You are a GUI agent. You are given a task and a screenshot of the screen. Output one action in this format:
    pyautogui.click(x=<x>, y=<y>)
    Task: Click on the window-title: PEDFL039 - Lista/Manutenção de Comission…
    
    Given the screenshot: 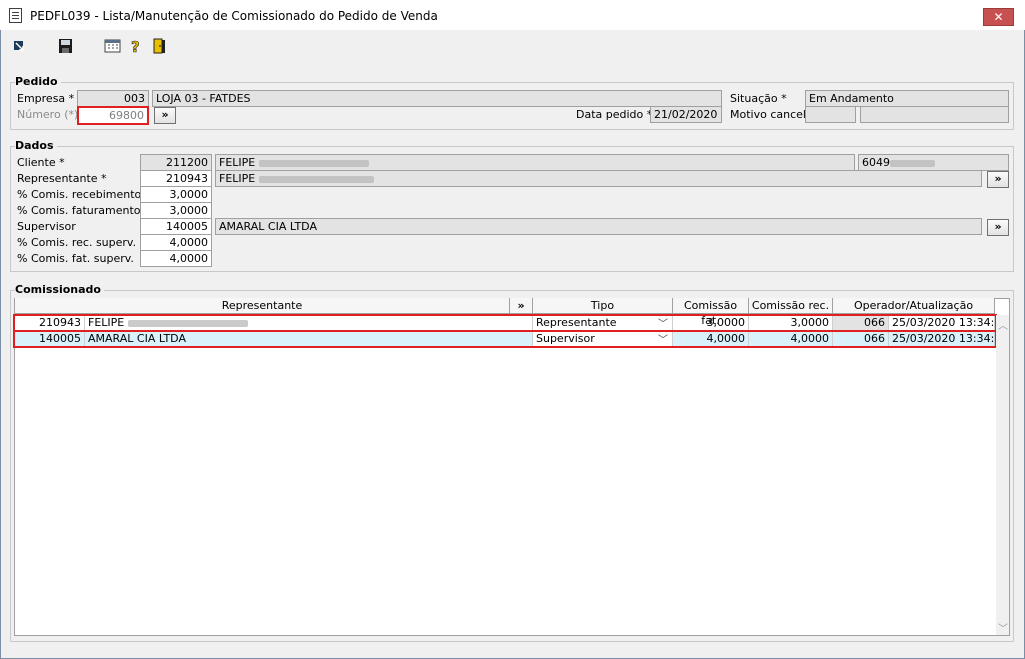 What is the action you would take?
    pyautogui.click(x=234, y=16)
    